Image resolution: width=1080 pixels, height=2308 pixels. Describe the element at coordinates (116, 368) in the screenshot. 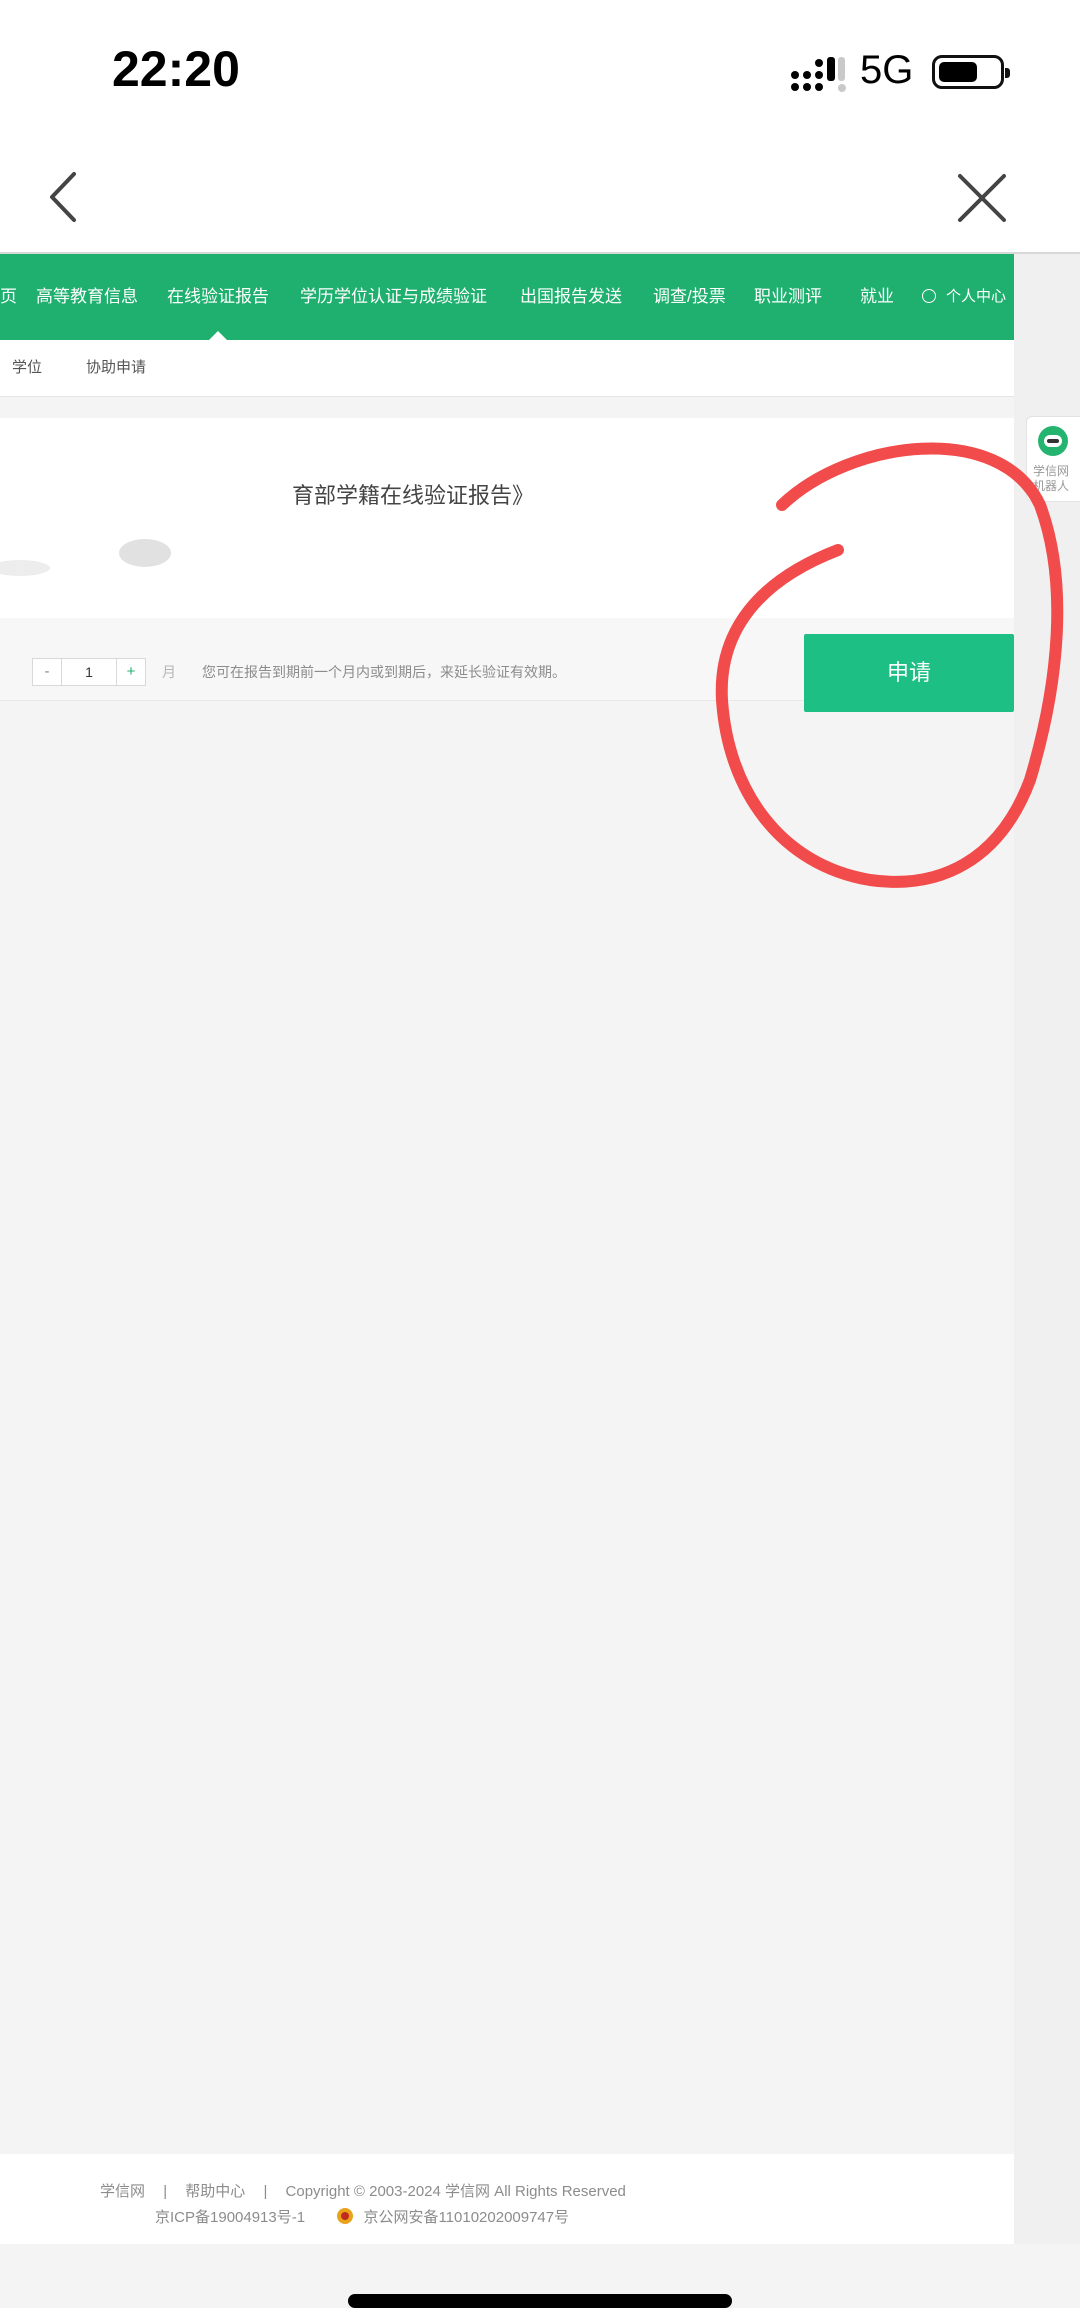

I see `sub-nav-assist-apply: 协助申请` at that location.